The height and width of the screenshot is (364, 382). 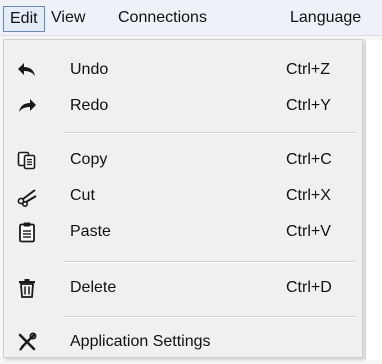 What do you see at coordinates (89, 159) in the screenshot?
I see `menu-item-label: Copy` at bounding box center [89, 159].